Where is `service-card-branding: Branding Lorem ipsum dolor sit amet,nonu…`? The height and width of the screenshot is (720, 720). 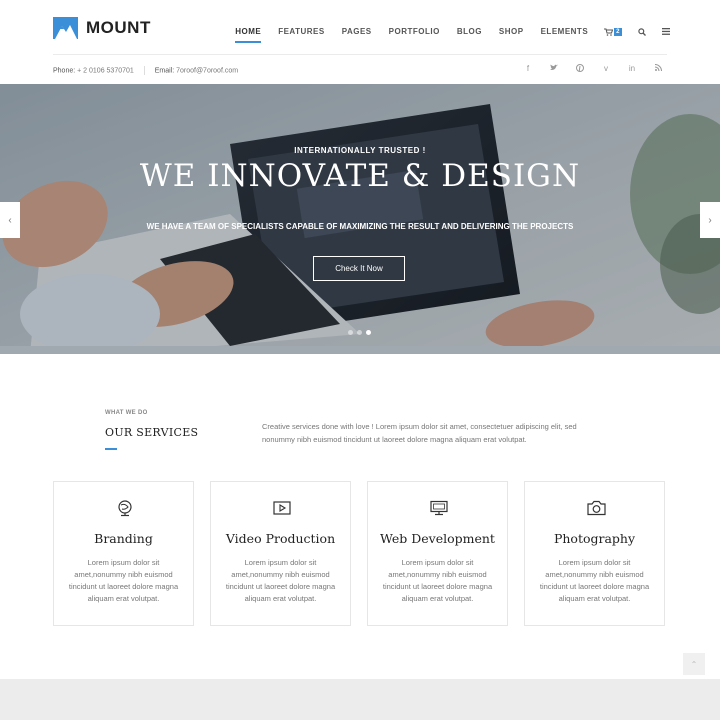 service-card-branding: Branding Lorem ipsum dolor sit amet,nonu… is located at coordinates (123, 553).